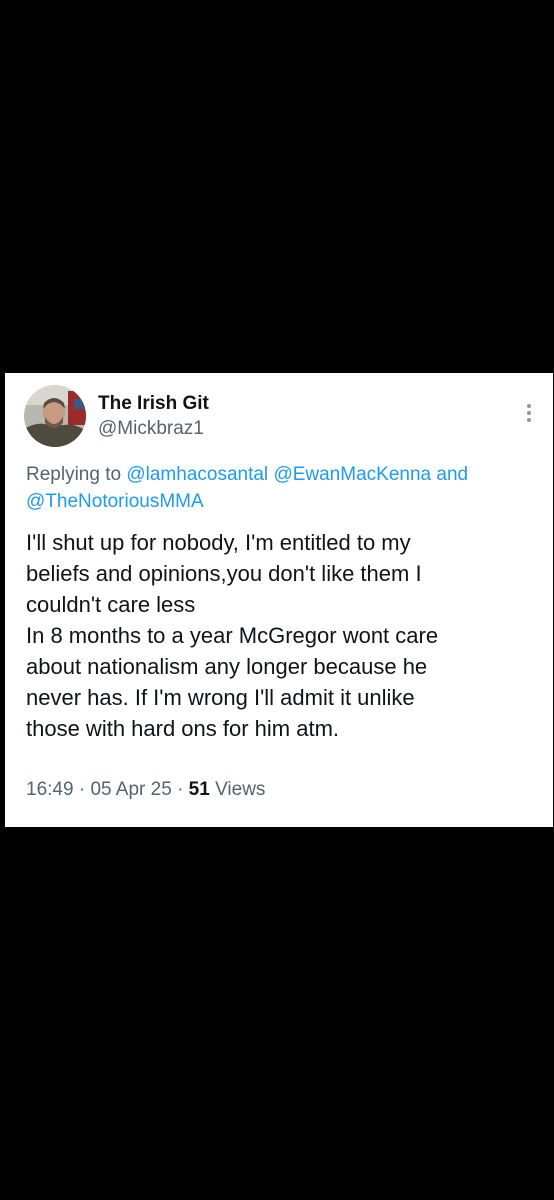  I want to click on mention-link: @lamhacosantal, so click(197, 474).